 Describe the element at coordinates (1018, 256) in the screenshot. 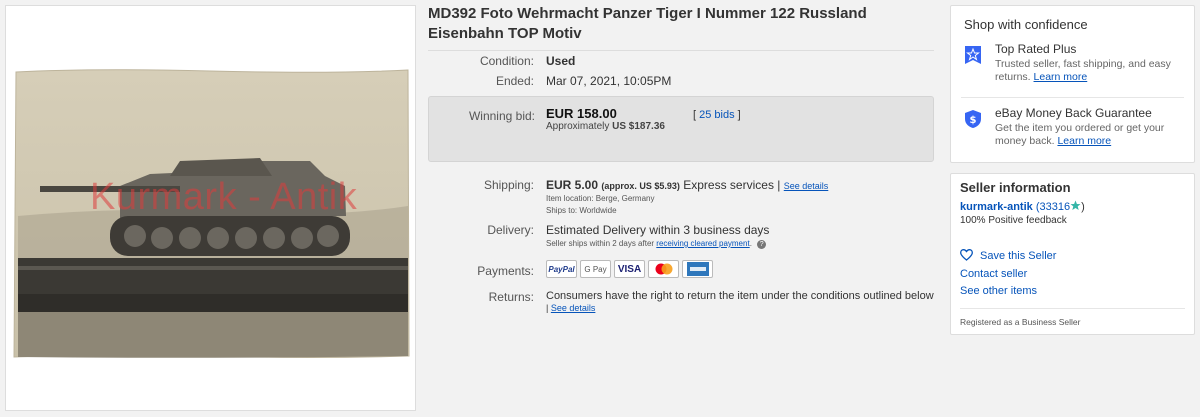

I see `save-seller-link: Save this Seller` at that location.